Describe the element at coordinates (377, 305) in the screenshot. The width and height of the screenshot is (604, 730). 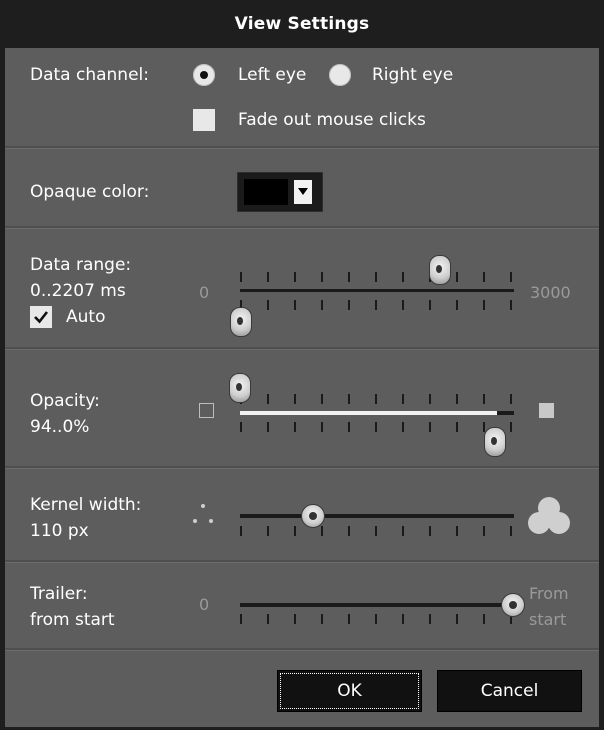
I see `data-range-ticks-bottom` at that location.